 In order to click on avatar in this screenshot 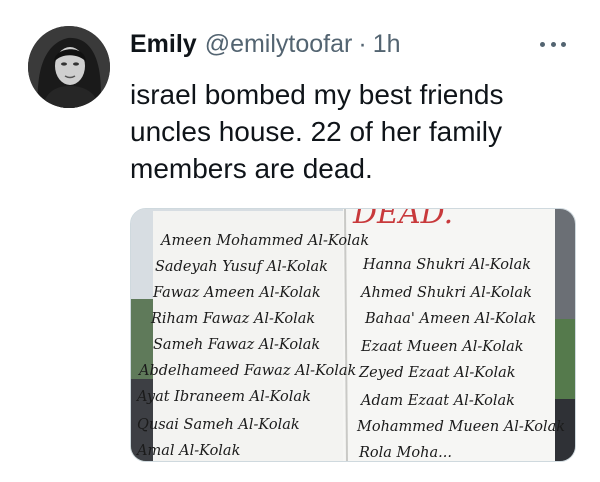, I will do `click(69, 67)`.